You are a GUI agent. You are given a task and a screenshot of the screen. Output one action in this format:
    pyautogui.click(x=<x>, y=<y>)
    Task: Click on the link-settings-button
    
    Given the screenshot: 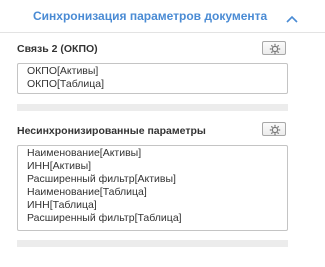 What is the action you would take?
    pyautogui.click(x=274, y=48)
    